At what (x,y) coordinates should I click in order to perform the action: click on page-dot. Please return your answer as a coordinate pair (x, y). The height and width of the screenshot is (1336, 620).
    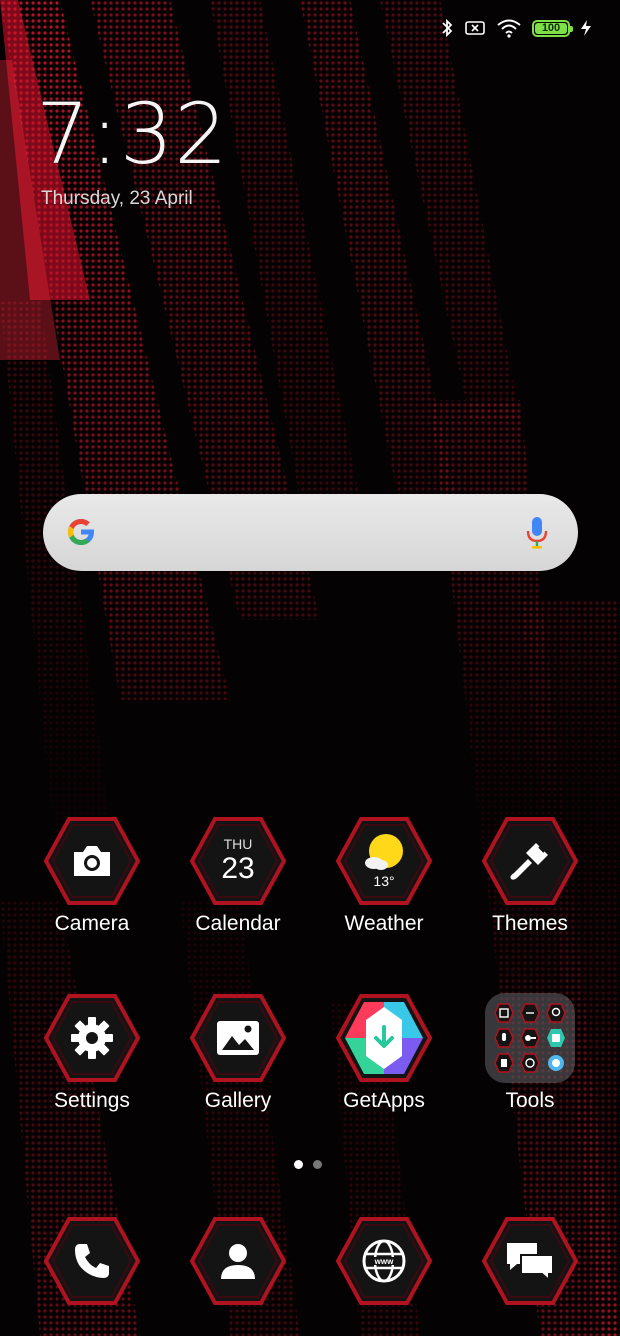
    Looking at the image, I should click on (317, 1164).